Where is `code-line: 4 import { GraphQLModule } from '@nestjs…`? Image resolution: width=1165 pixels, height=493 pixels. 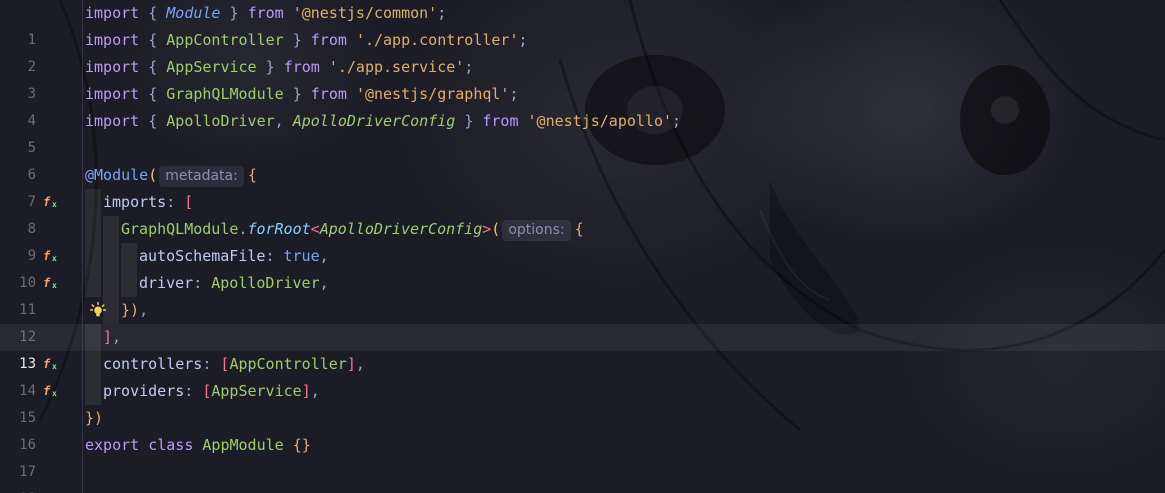 code-line: 4 import { GraphQLModule } from '@nestjs… is located at coordinates (582, 105).